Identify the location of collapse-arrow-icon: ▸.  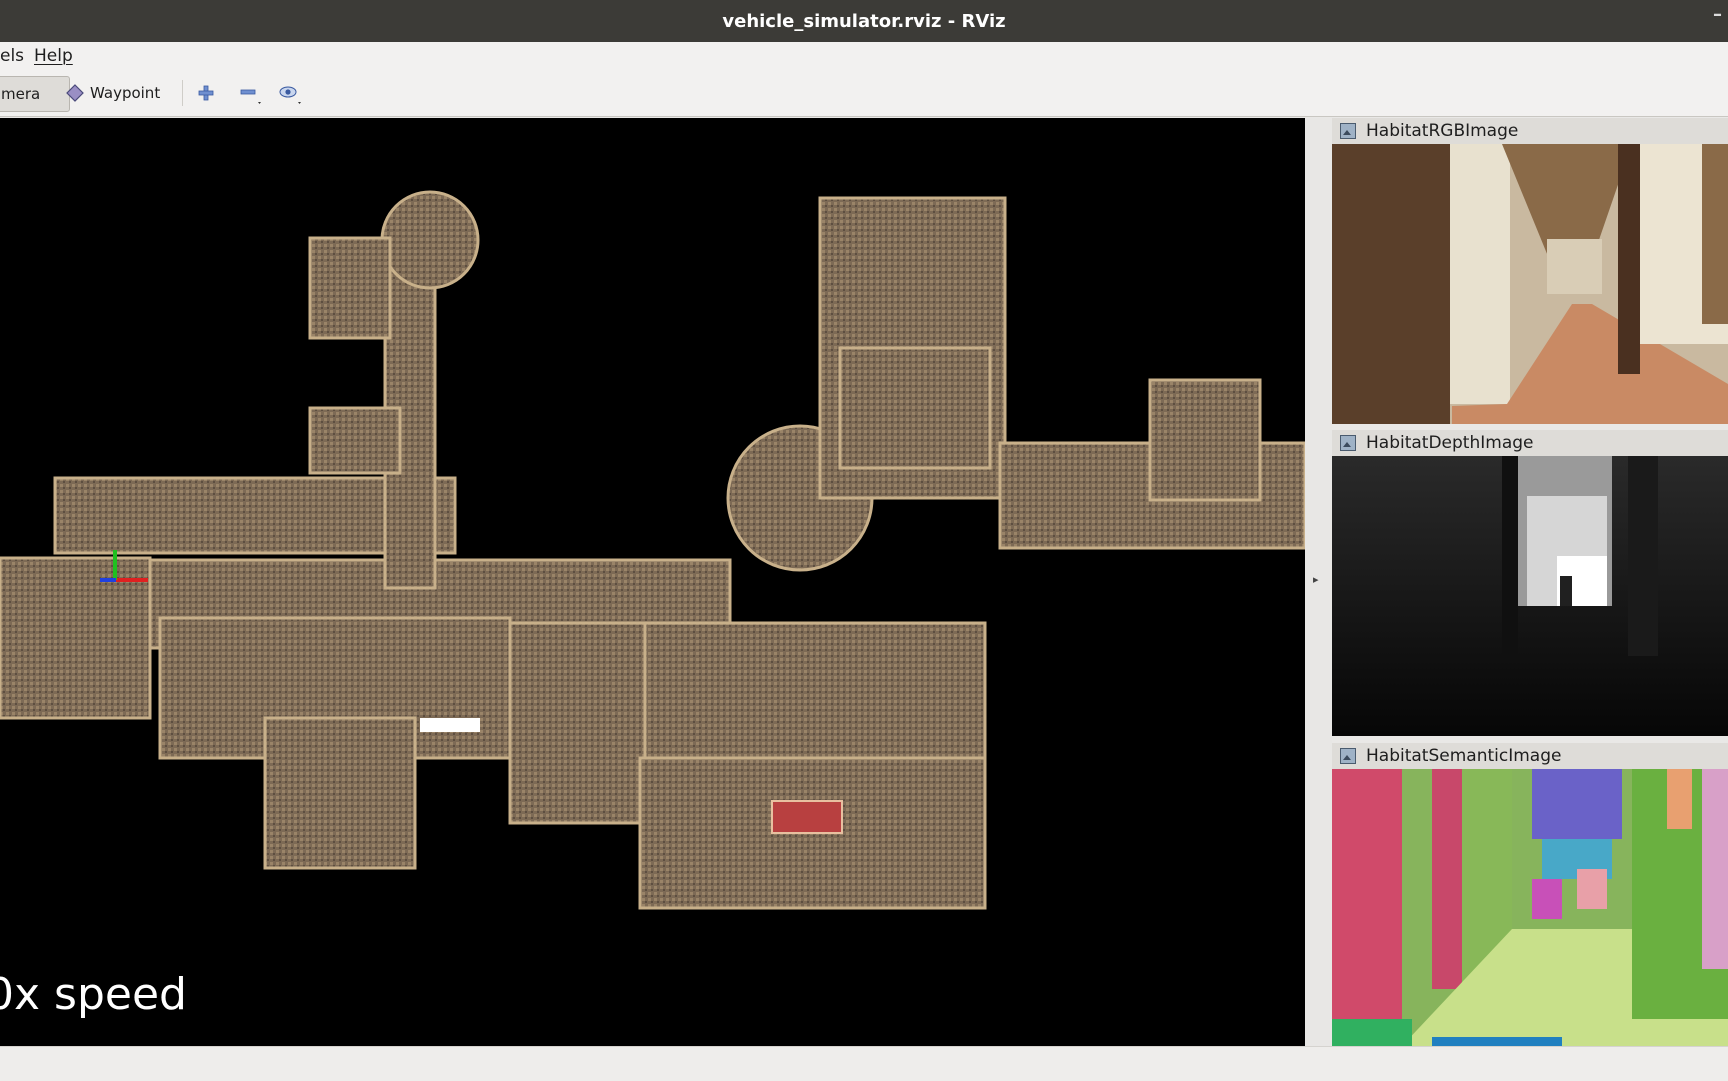
(1316, 579).